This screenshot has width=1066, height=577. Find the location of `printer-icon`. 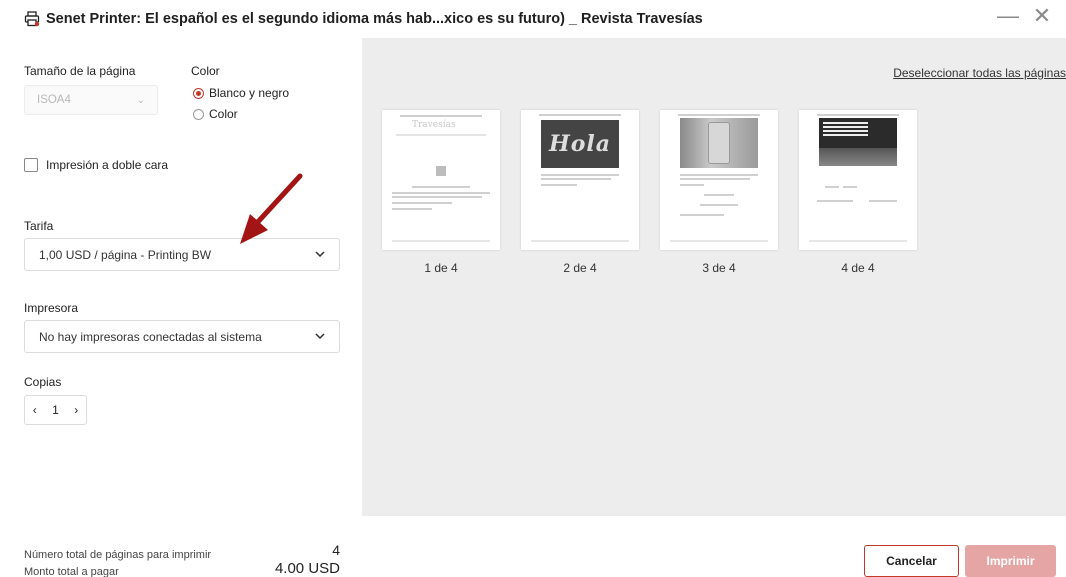

printer-icon is located at coordinates (32, 19).